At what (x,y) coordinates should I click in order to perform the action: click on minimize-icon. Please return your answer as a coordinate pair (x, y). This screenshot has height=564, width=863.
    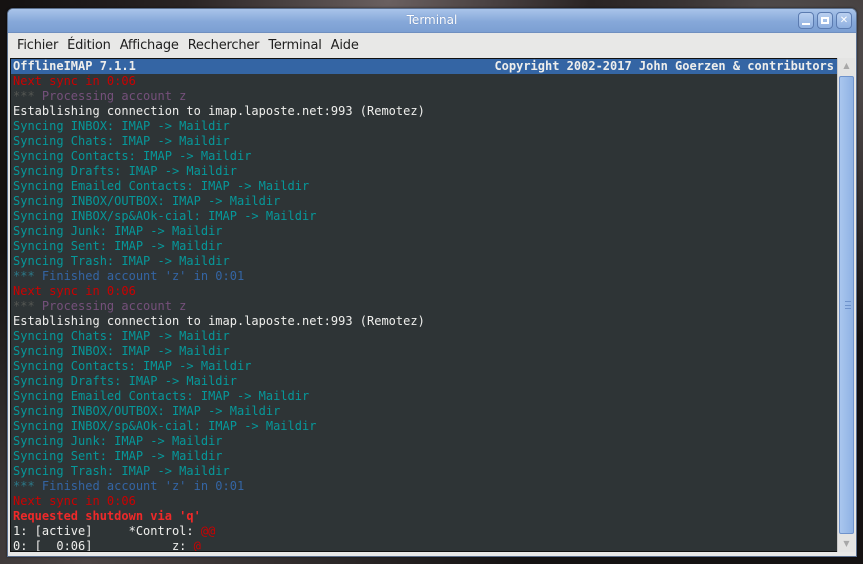
    Looking at the image, I should click on (806, 24).